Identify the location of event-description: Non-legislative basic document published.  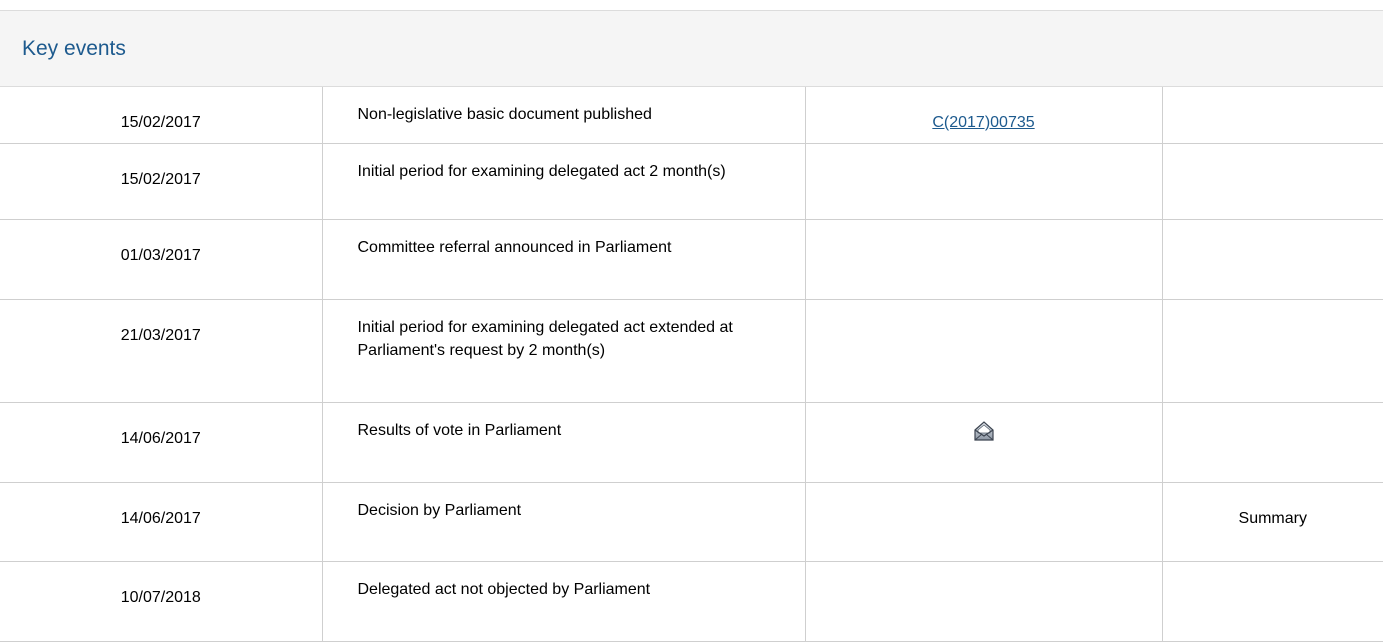
(564, 115).